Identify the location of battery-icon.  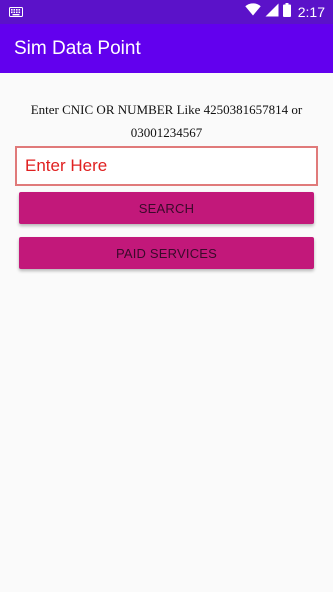
(286, 12).